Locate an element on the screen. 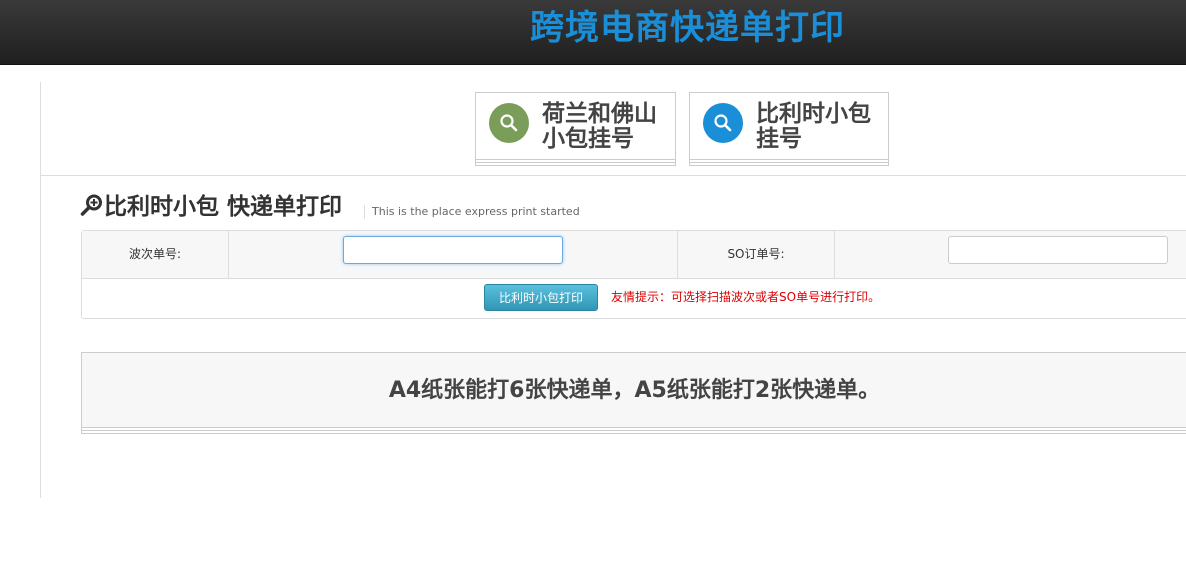  page-subtitle: This is the place express print started is located at coordinates (472, 212).